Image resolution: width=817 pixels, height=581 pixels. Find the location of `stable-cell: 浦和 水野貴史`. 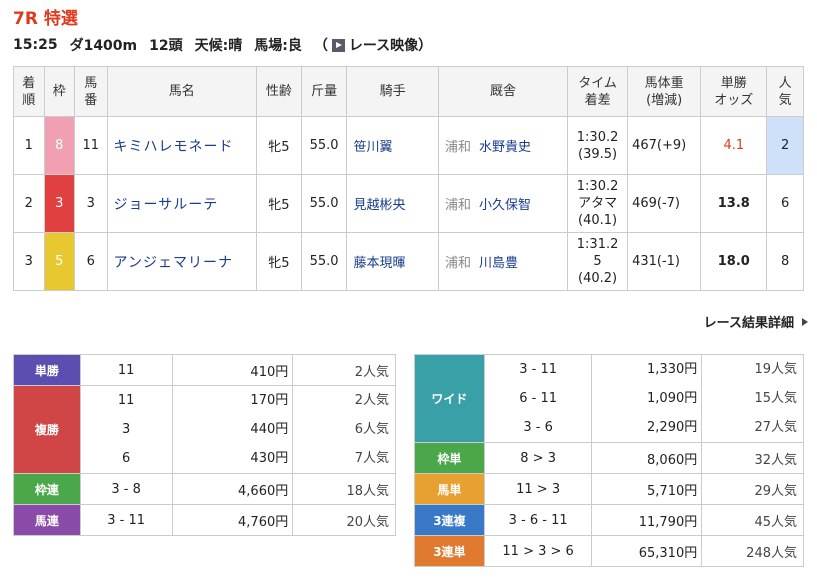

stable-cell: 浦和 水野貴史 is located at coordinates (503, 145).